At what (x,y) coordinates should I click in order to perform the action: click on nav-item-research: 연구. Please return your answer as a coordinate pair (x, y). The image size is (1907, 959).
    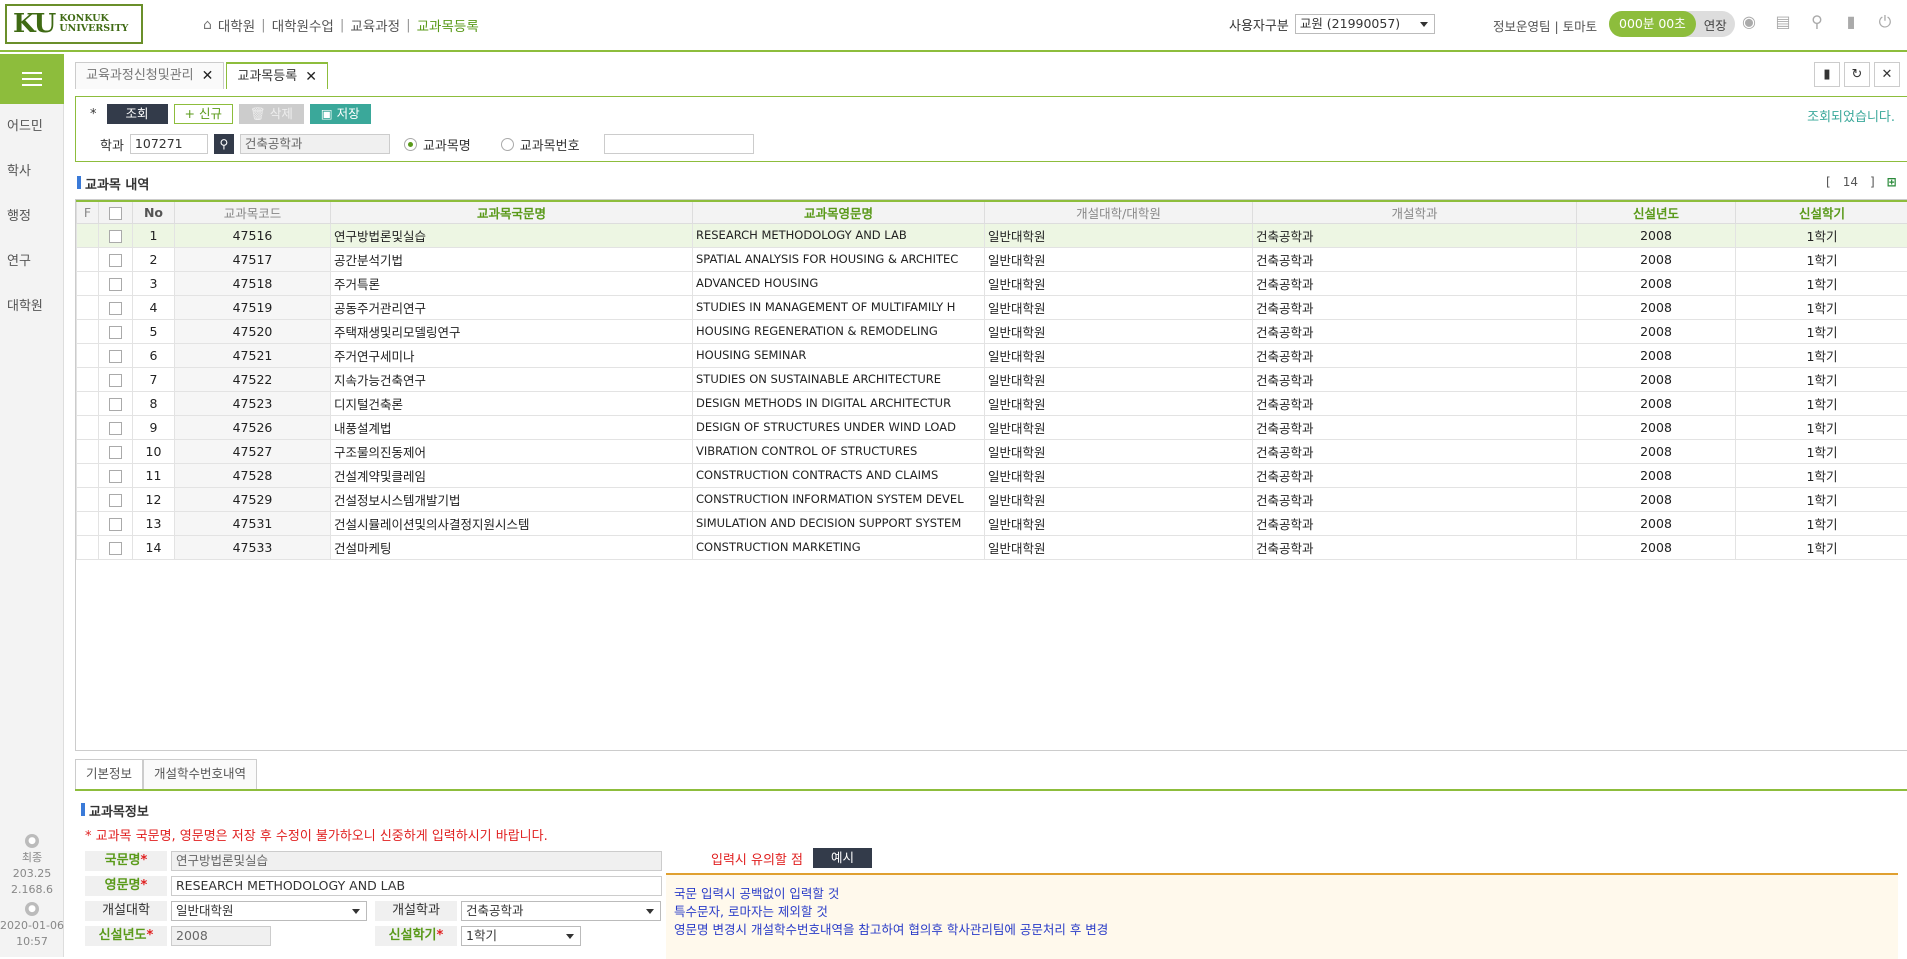
    Looking at the image, I should click on (31, 261).